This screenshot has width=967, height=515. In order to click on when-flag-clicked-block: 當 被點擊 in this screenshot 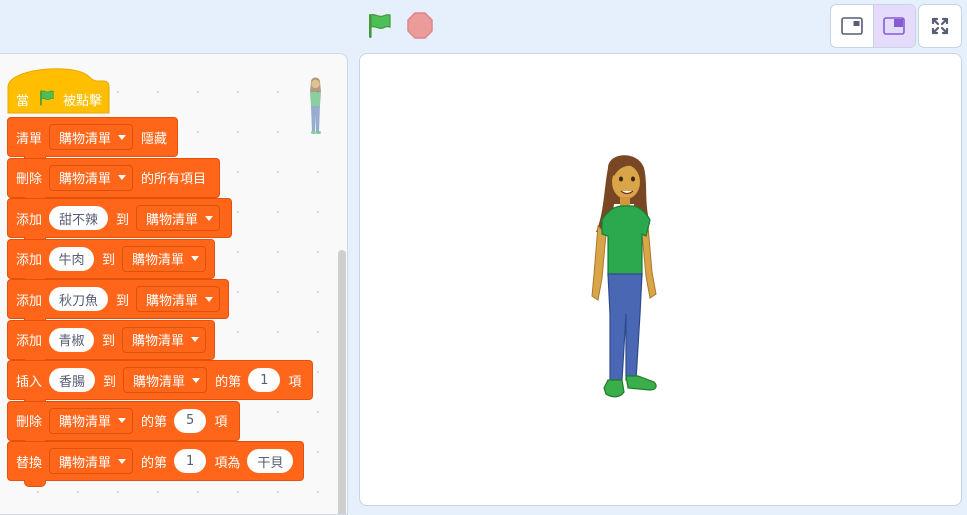, I will do `click(58, 89)`.